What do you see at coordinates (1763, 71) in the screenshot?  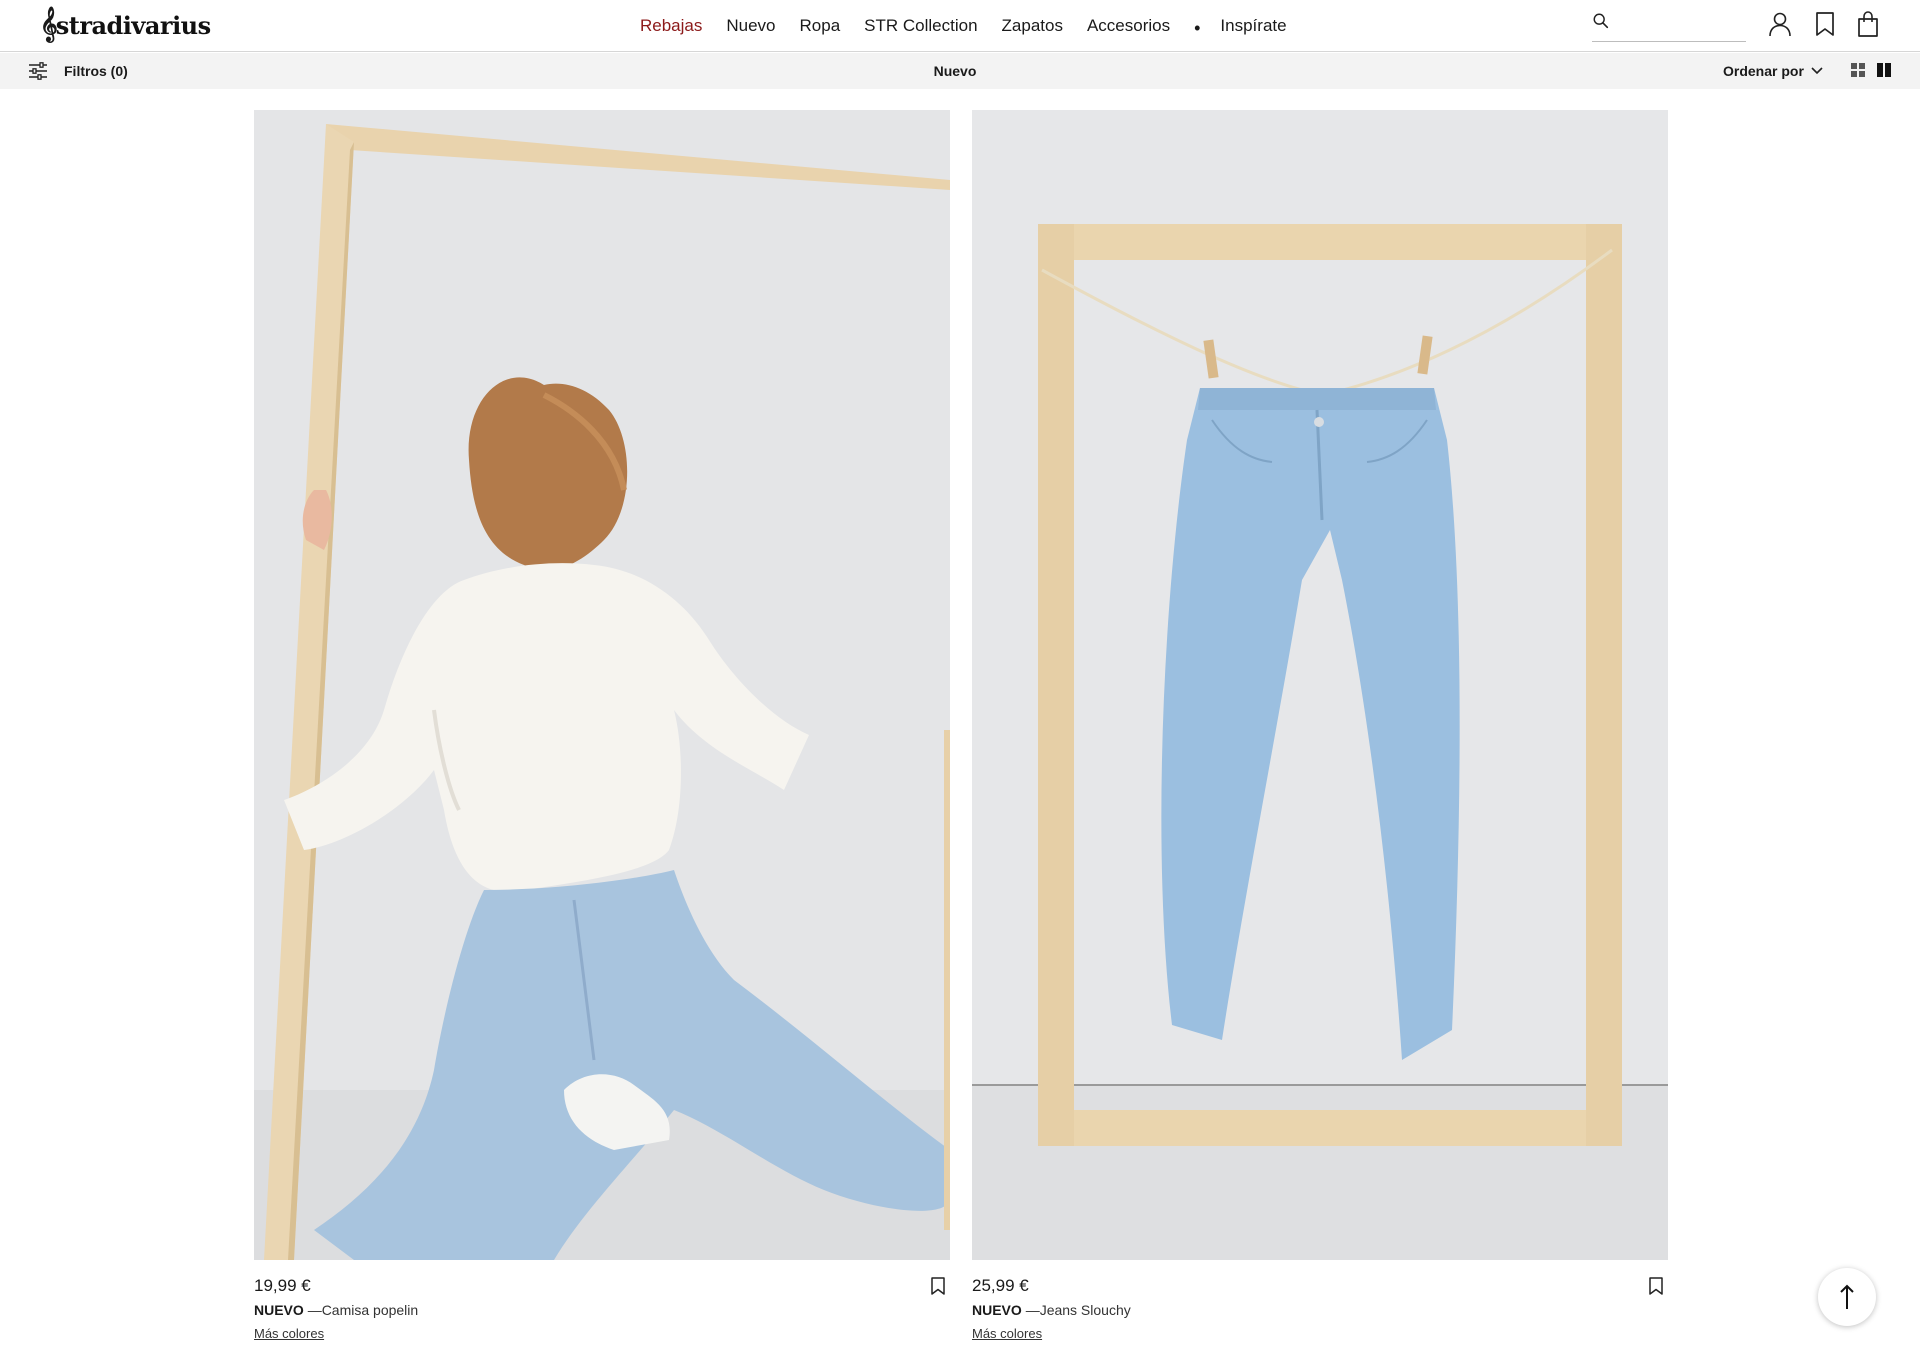 I see `sort-label: Ordenar por` at bounding box center [1763, 71].